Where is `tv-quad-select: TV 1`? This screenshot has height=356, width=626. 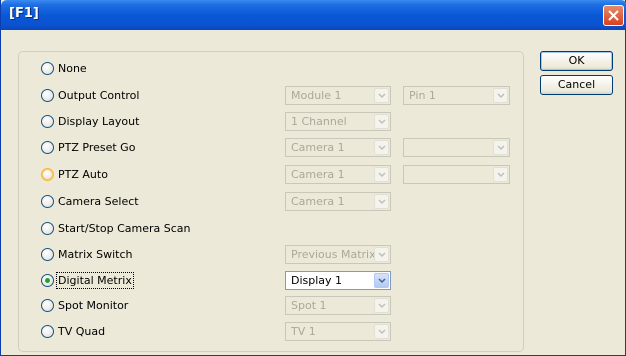 tv-quad-select: TV 1 is located at coordinates (338, 331).